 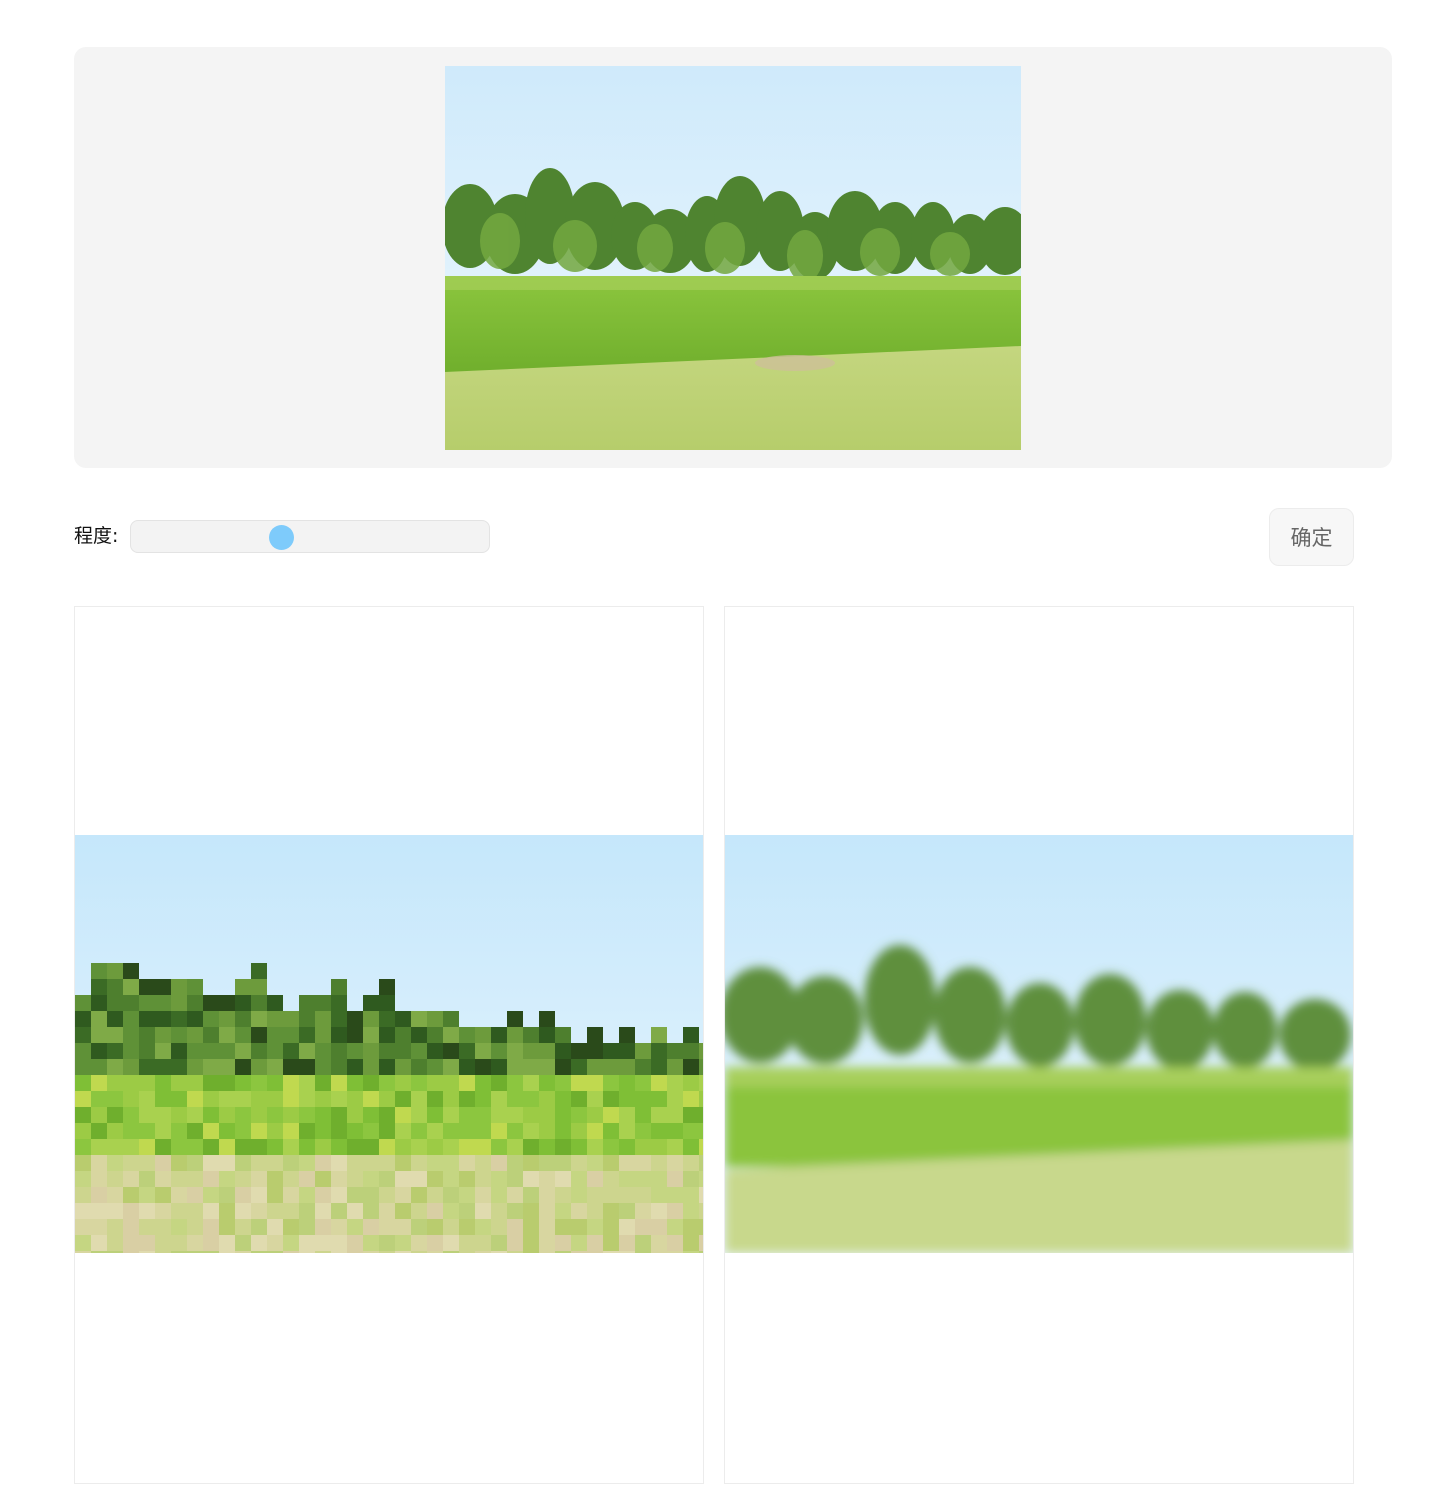 I want to click on confirm-button: 确定, so click(x=1311, y=537).